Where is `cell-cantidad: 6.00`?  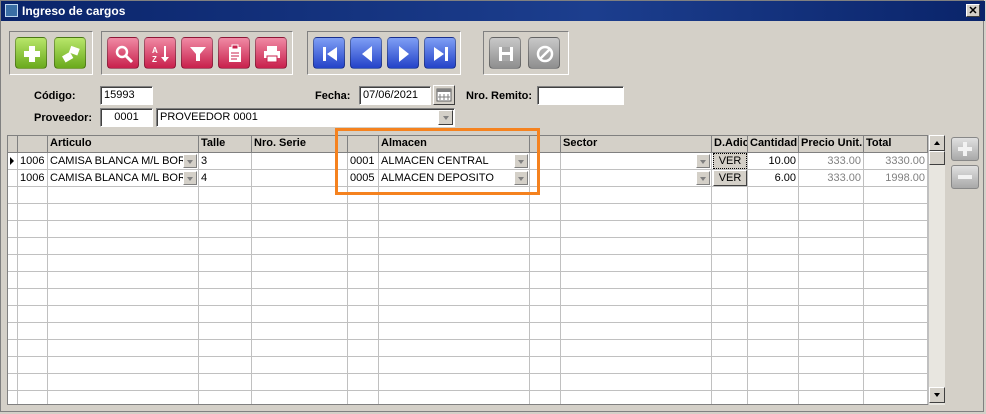
cell-cantidad: 6.00 is located at coordinates (773, 178).